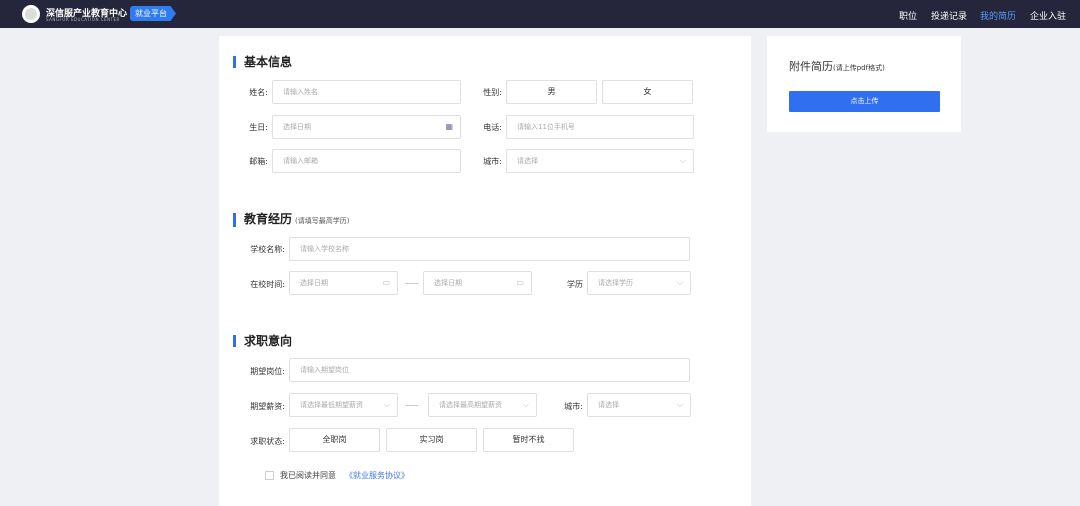 Image resolution: width=1080 pixels, height=506 pixels. I want to click on phone-label: 电话:, so click(492, 127).